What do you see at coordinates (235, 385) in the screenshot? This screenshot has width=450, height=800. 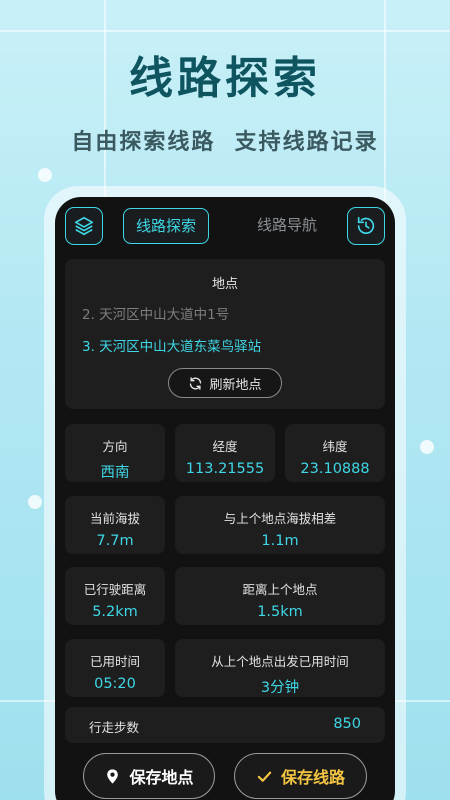 I see `refresh-location-label: 刷新地点` at bounding box center [235, 385].